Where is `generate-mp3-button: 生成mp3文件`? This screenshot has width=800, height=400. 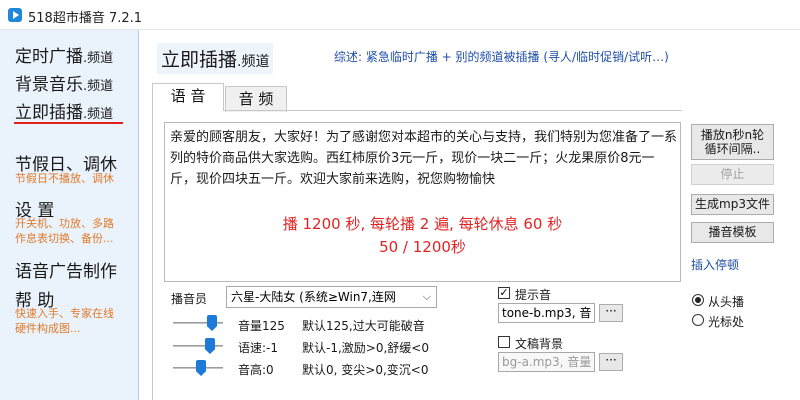
generate-mp3-button: 生成mp3文件 is located at coordinates (732, 204).